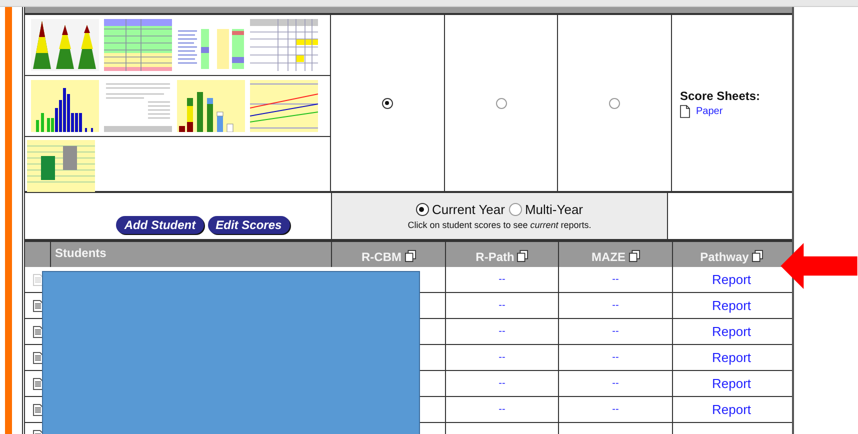 Image resolution: width=858 pixels, height=434 pixels. I want to click on column-header: R-CBM, so click(382, 257).